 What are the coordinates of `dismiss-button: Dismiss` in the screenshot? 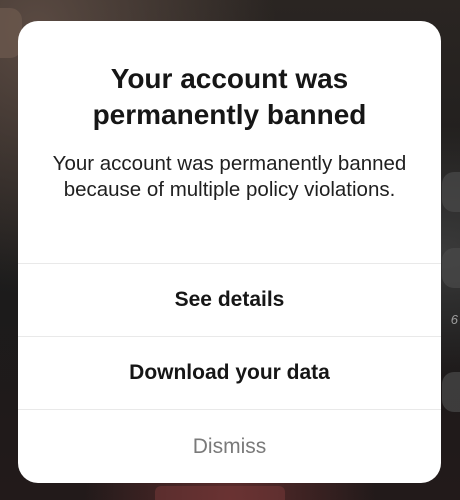 It's located at (229, 446).